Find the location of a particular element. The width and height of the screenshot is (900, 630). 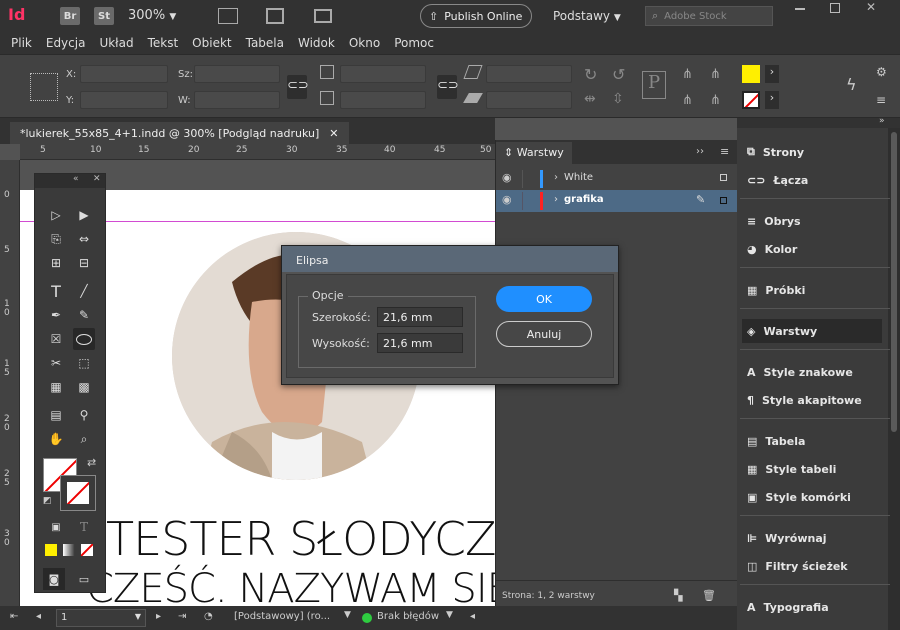

menu-pomoc: Pomoc is located at coordinates (414, 43).